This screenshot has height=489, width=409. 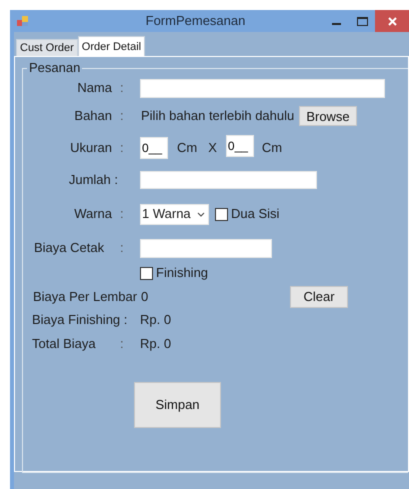 I want to click on field-label: Biaya Per Lembar, so click(x=85, y=297).